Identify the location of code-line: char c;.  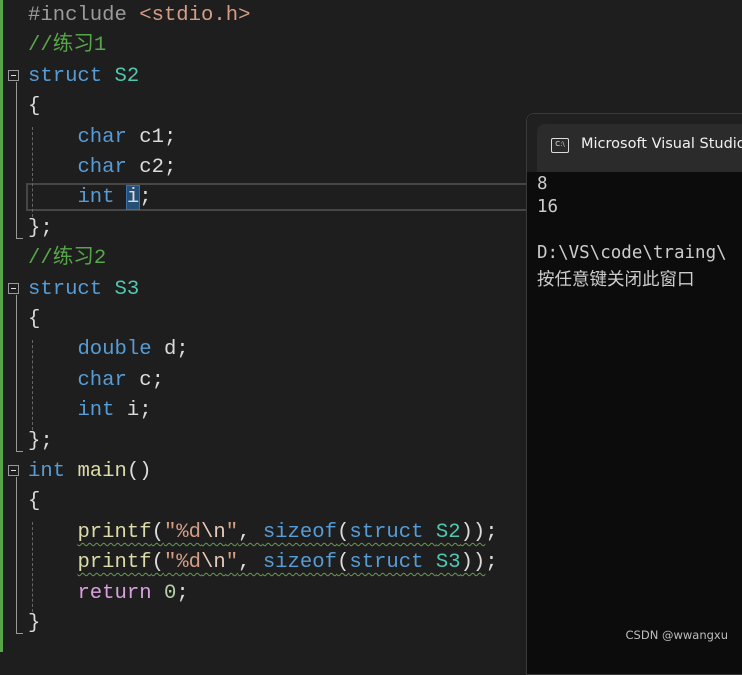
(96, 381).